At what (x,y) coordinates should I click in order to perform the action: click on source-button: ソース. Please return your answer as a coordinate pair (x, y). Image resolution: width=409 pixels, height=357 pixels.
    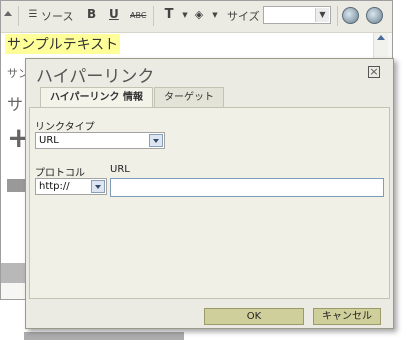
    Looking at the image, I should click on (57, 16).